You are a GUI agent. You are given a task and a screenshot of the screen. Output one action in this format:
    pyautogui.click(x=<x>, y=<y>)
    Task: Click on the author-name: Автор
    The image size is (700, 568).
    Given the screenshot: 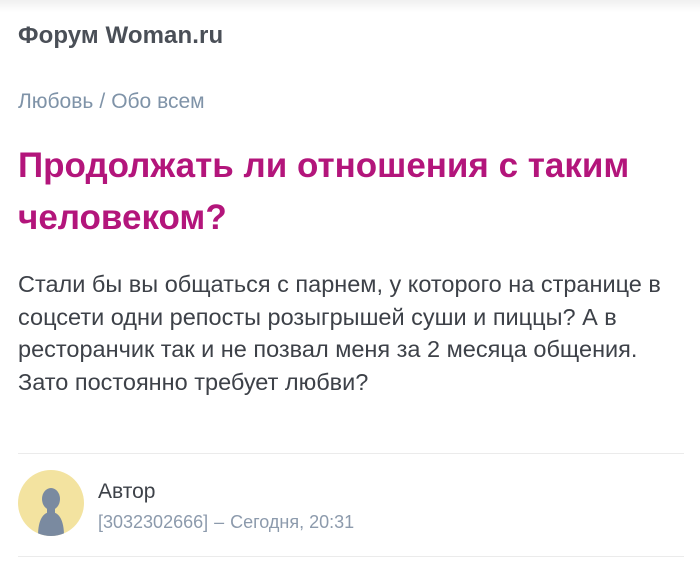 What is the action you would take?
    pyautogui.click(x=126, y=492)
    